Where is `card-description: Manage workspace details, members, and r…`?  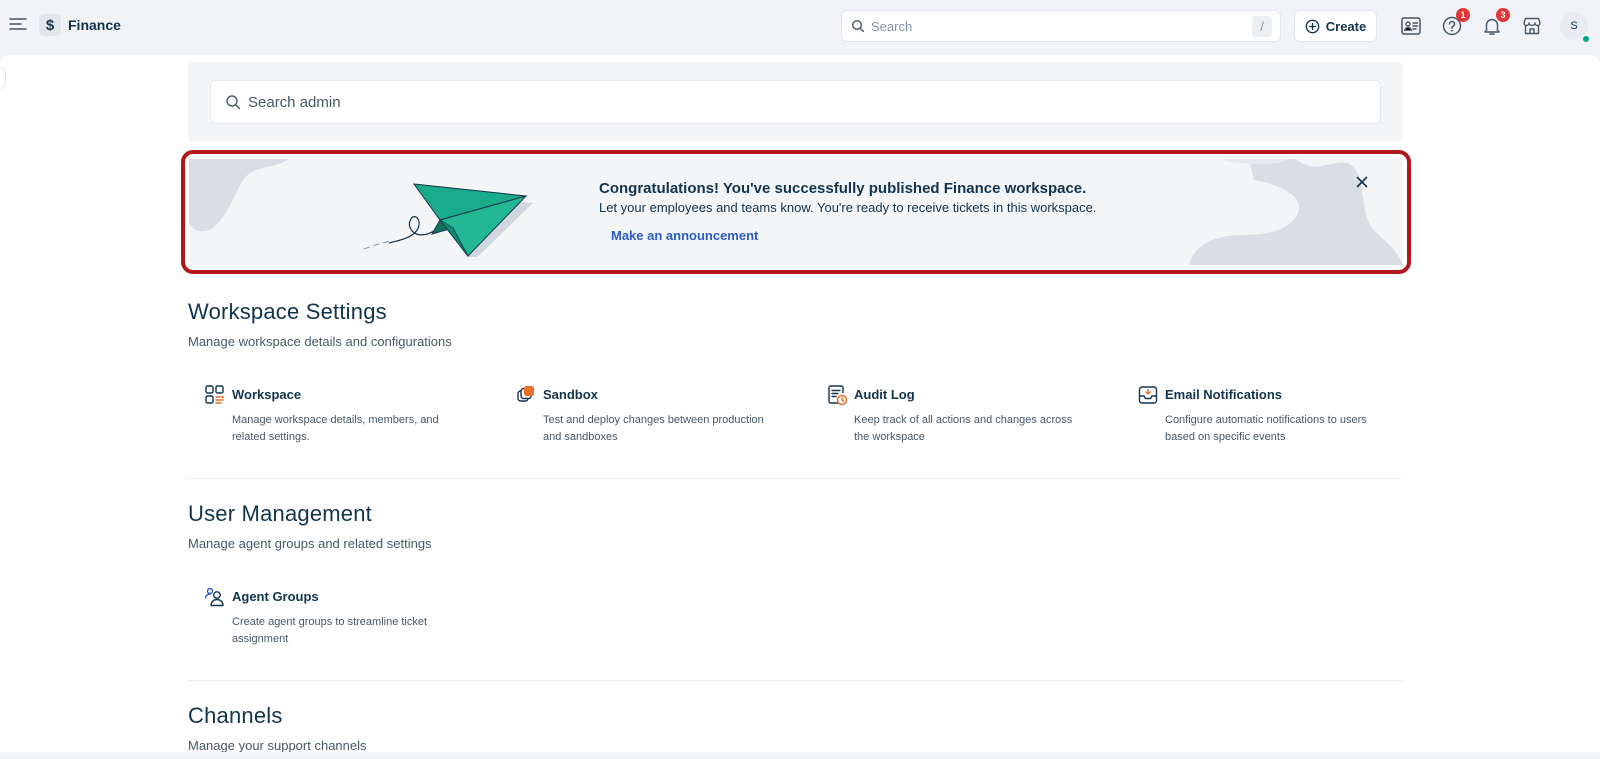
card-description: Manage workspace details, members, and r… is located at coordinates (335, 428).